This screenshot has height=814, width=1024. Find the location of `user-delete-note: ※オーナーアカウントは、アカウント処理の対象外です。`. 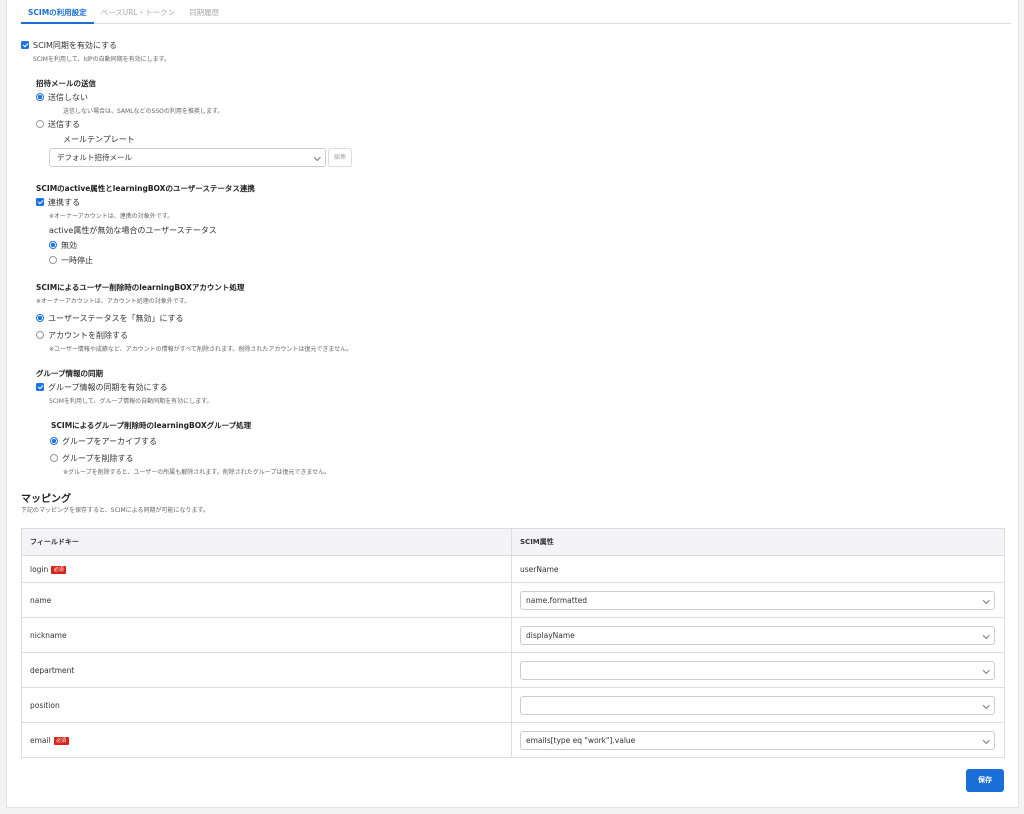

user-delete-note: ※オーナーアカウントは、アカウント処理の対象外です。 is located at coordinates (113, 301).